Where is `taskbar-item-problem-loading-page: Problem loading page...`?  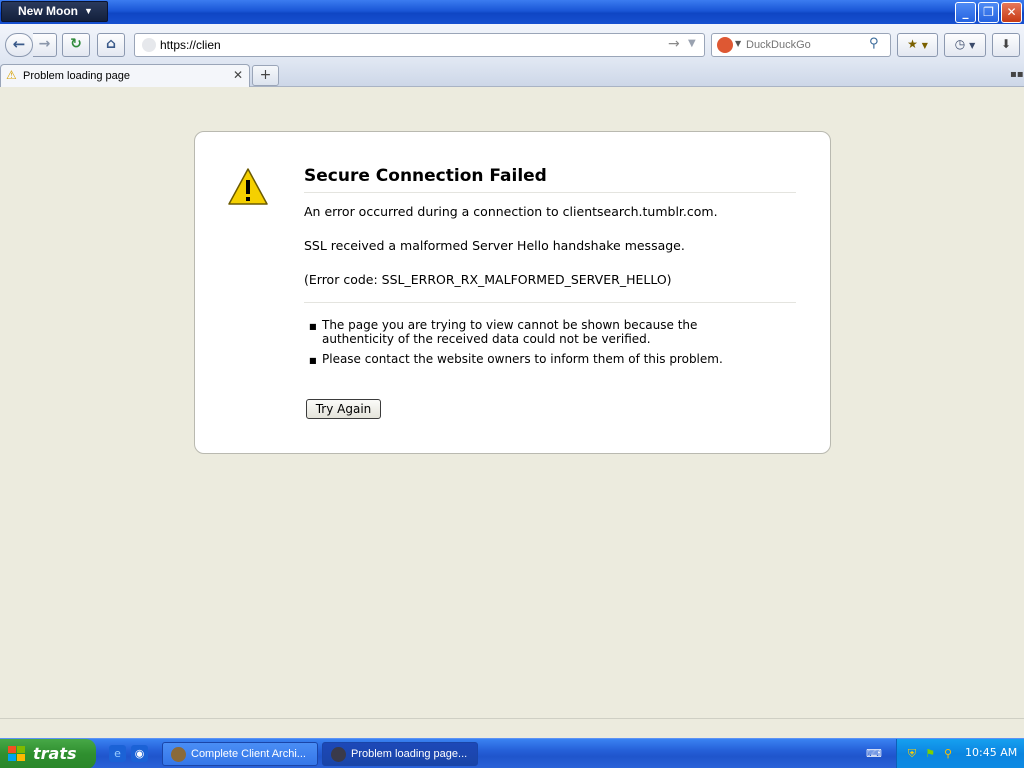
taskbar-item-problem-loading-page: Problem loading page... is located at coordinates (400, 754).